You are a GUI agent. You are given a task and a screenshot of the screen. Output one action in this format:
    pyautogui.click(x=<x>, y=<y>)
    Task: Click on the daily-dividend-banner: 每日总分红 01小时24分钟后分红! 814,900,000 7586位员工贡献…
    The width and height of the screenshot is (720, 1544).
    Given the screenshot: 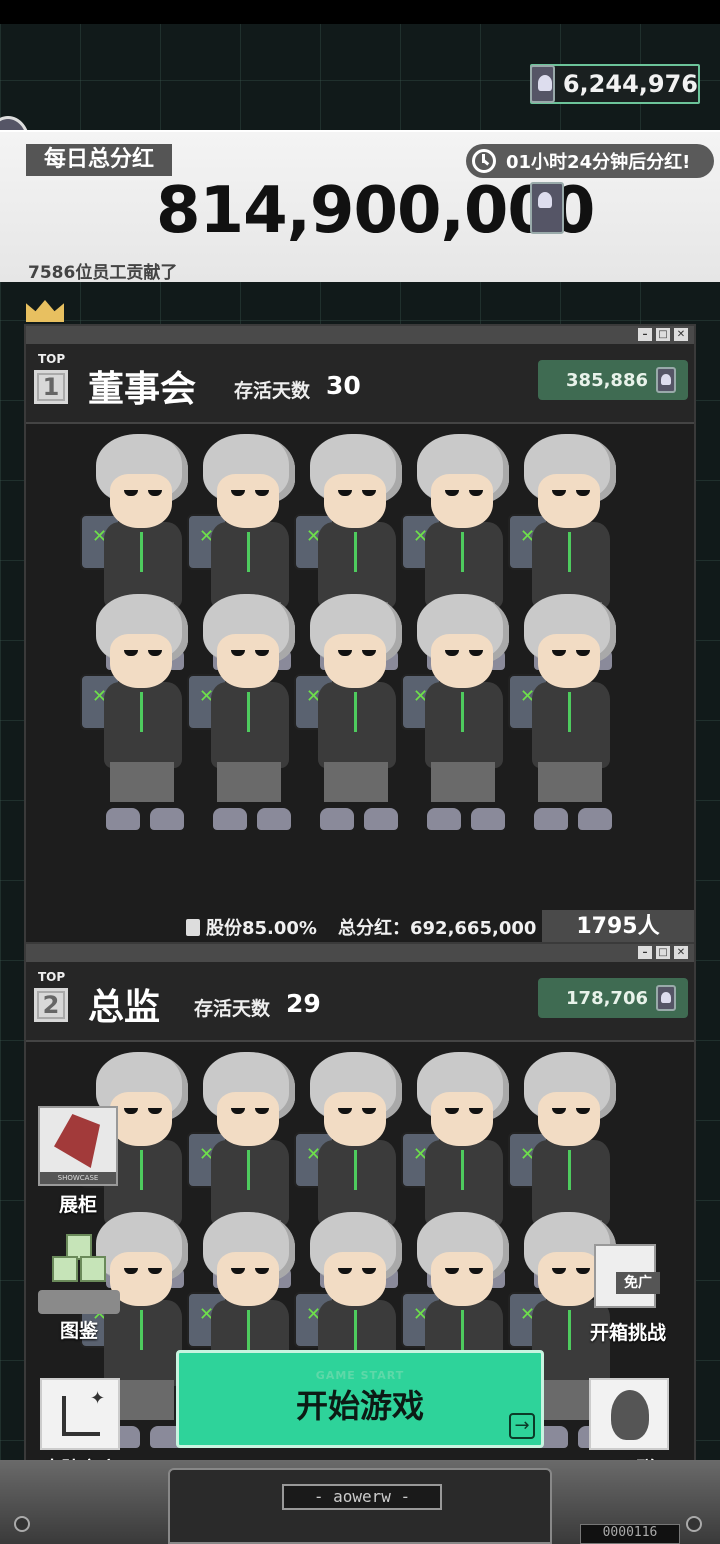 What is the action you would take?
    pyautogui.click(x=360, y=206)
    